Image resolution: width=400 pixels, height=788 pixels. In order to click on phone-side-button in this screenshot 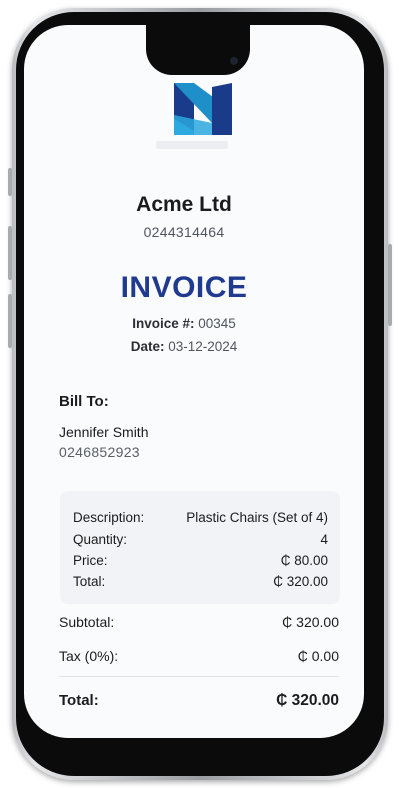, I will do `click(10, 182)`.